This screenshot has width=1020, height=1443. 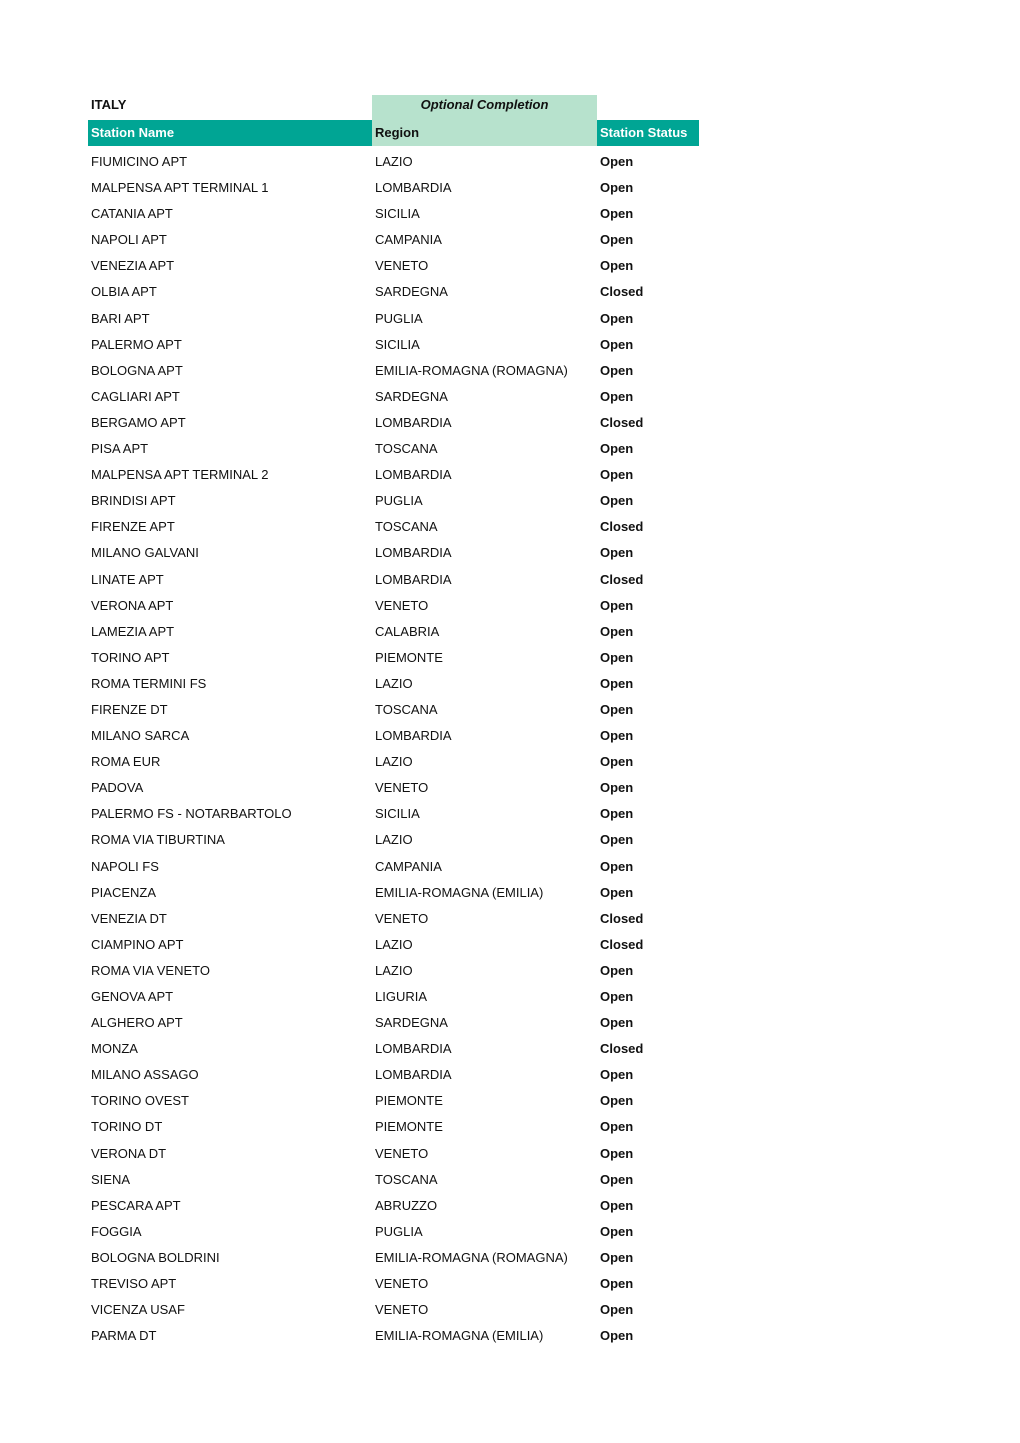 I want to click on table-row: ROMA VIA TIBURTINA LAZIO Open, so click(x=393, y=841).